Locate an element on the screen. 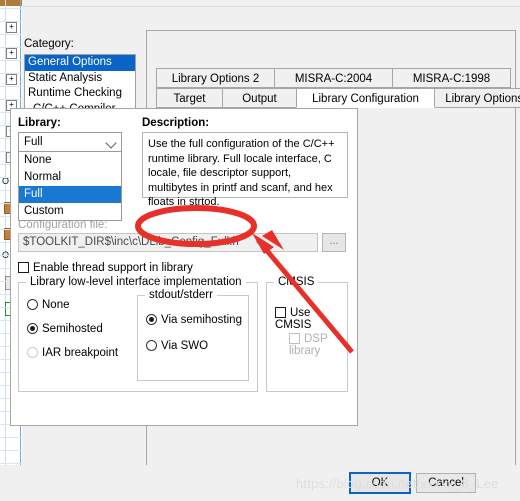 Image resolution: width=520 pixels, height=501 pixels. library-selected-value: Full is located at coordinates (33, 142).